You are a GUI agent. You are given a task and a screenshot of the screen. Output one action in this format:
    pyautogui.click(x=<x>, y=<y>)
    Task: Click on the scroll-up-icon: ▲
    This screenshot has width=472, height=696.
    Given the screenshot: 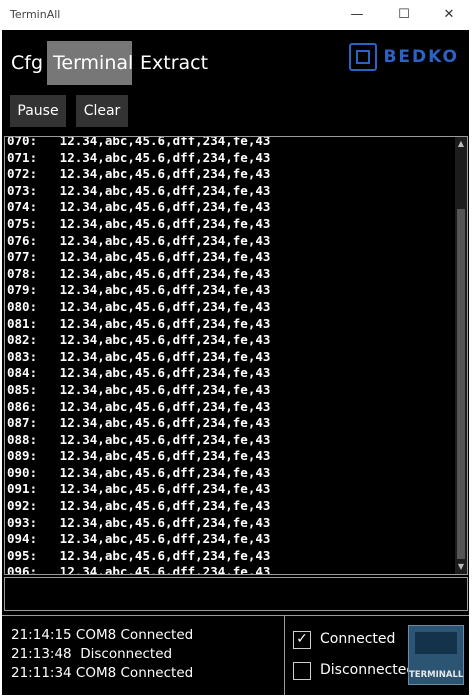 What is the action you would take?
    pyautogui.click(x=461, y=144)
    